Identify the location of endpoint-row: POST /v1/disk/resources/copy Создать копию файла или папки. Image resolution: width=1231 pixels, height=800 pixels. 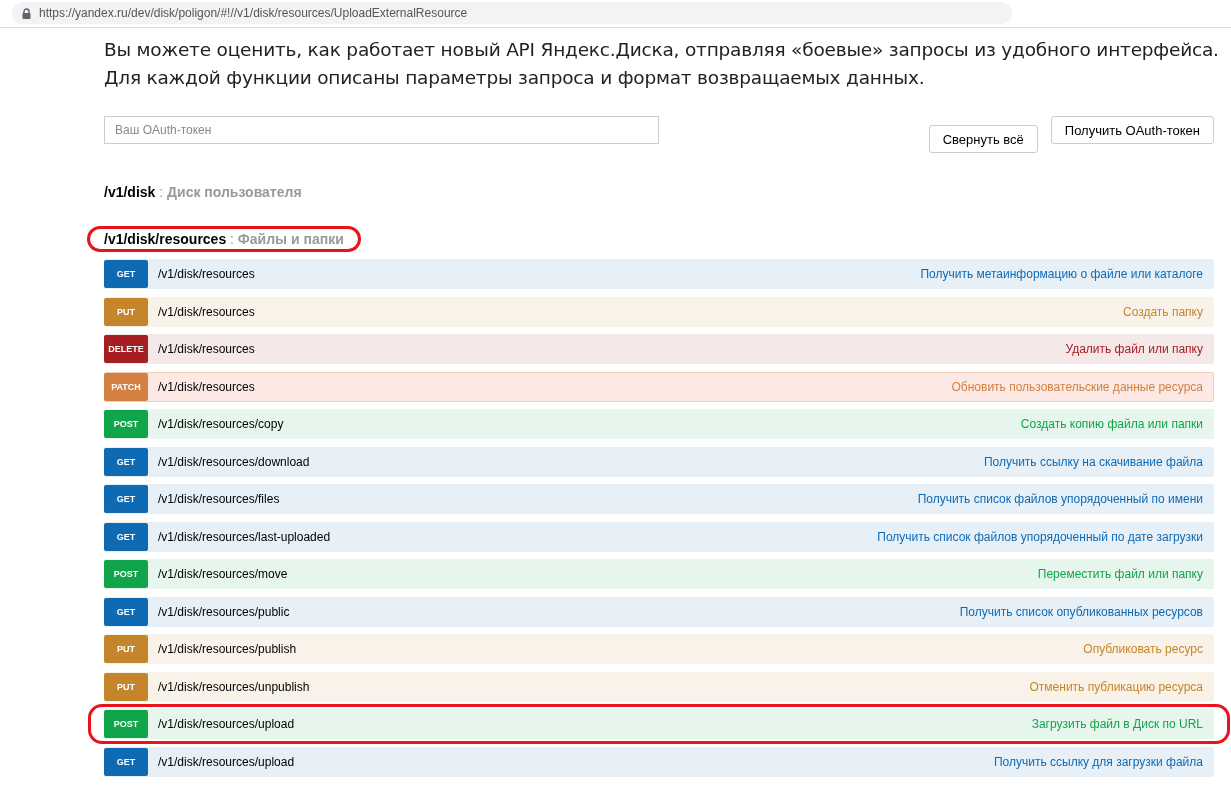
(659, 424).